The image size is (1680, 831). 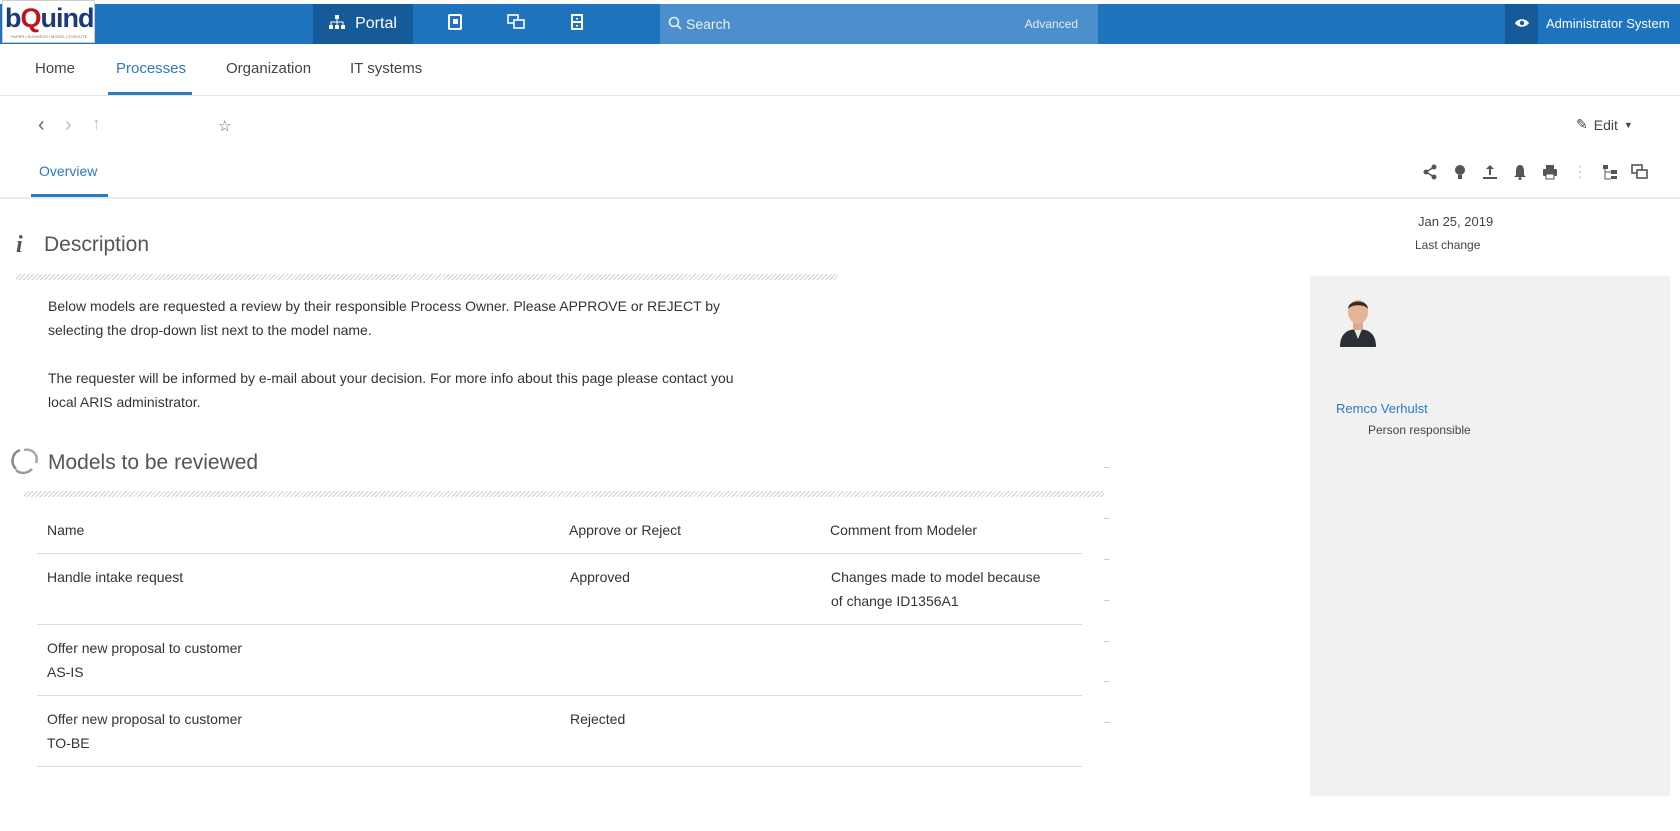 I want to click on star-icon: ☆, so click(x=224, y=126).